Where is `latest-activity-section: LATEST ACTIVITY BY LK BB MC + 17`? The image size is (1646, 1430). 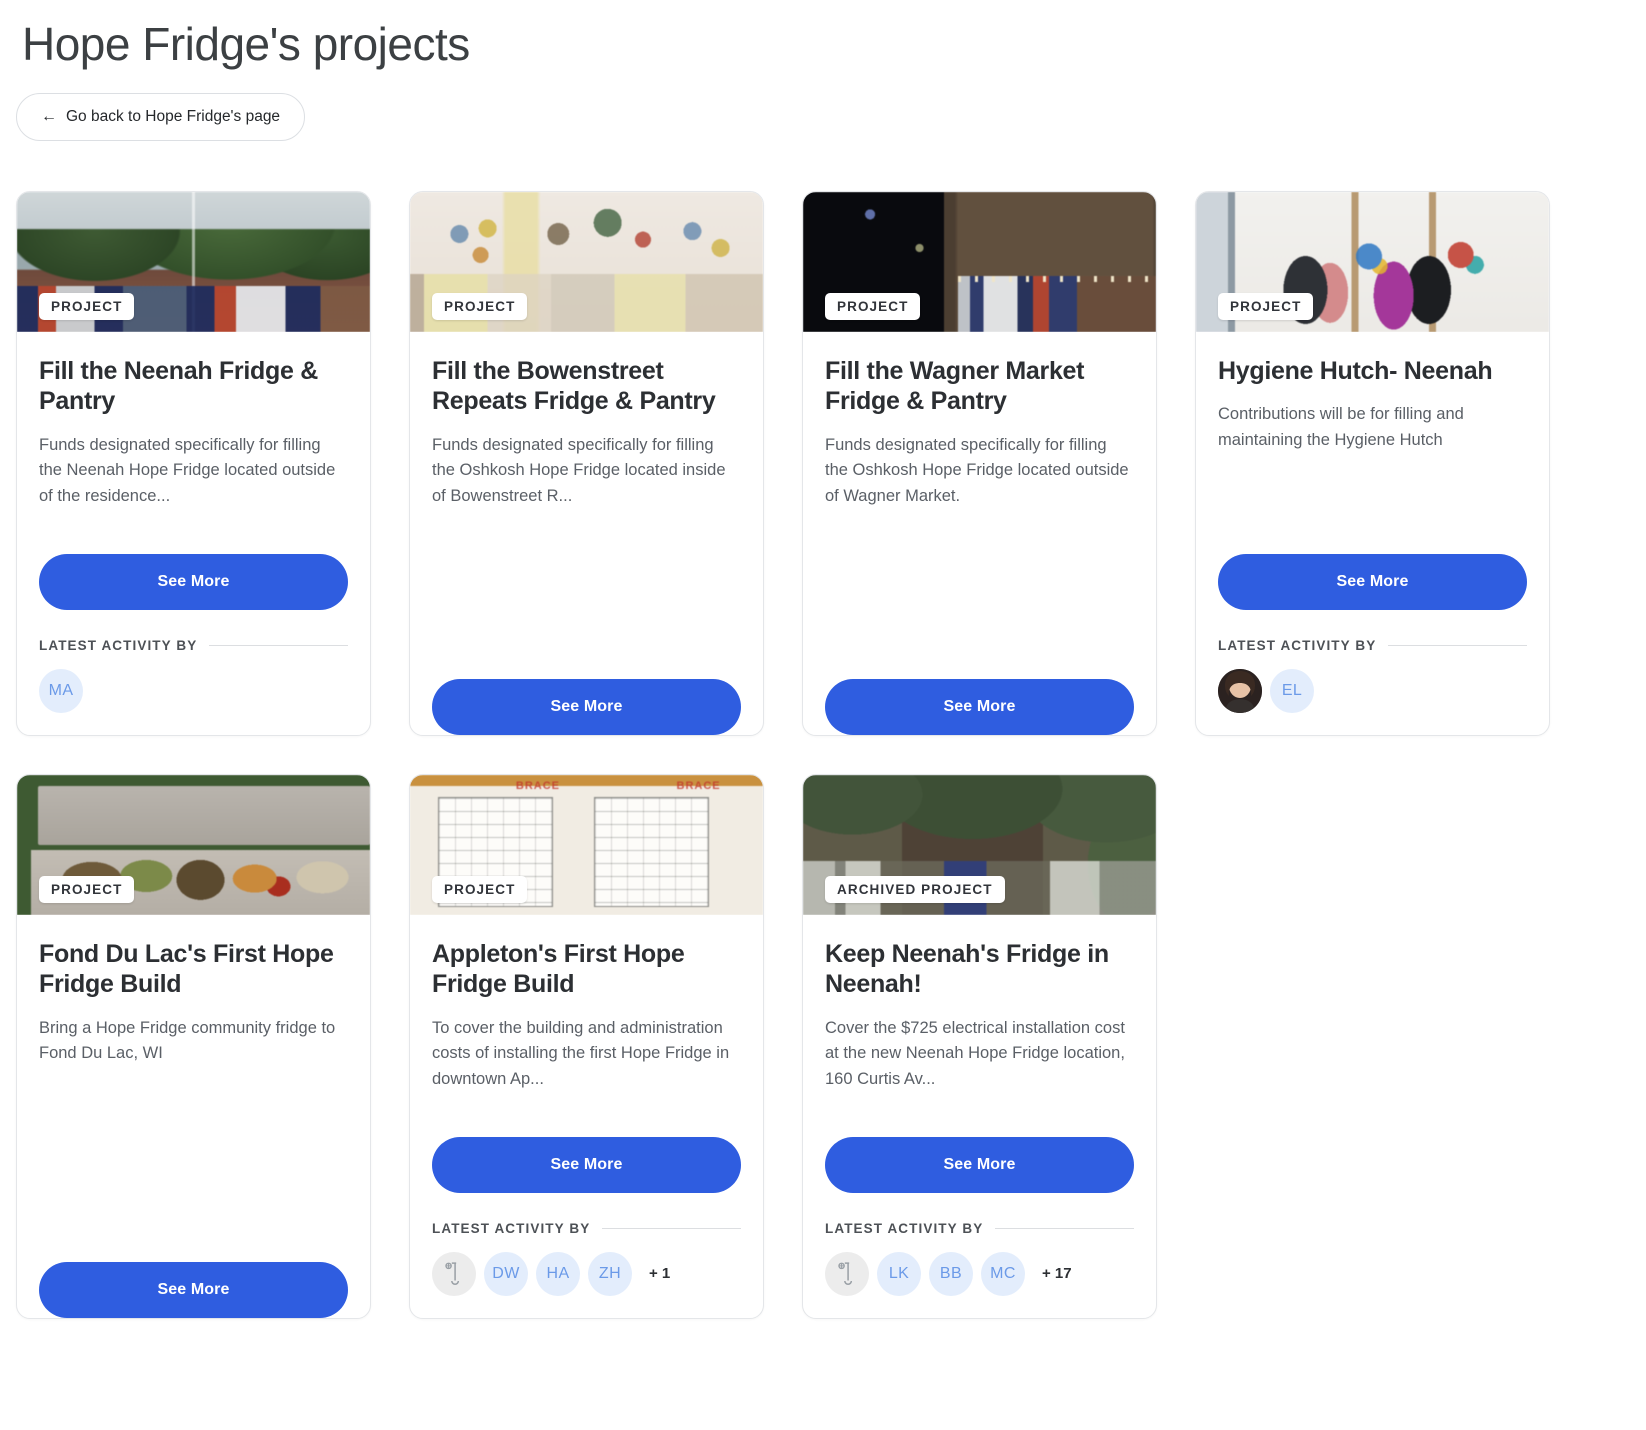
latest-activity-section: LATEST ACTIVITY BY LK BB MC + 17 is located at coordinates (979, 1255).